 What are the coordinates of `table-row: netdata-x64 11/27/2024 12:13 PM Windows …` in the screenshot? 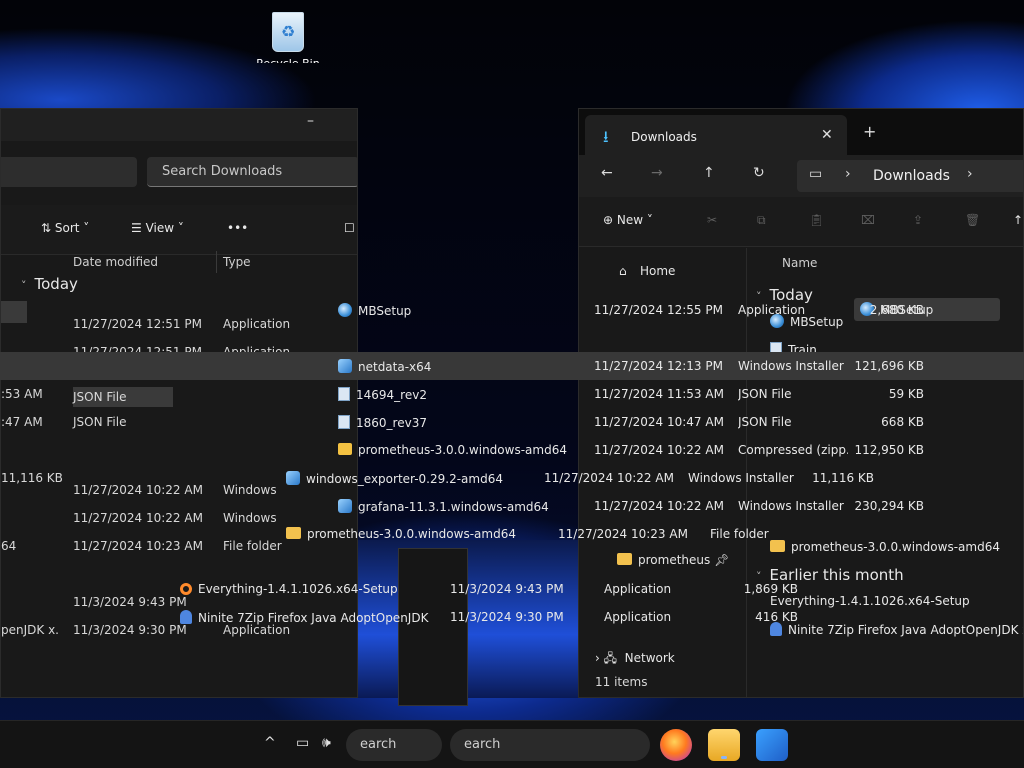 It's located at (512, 366).